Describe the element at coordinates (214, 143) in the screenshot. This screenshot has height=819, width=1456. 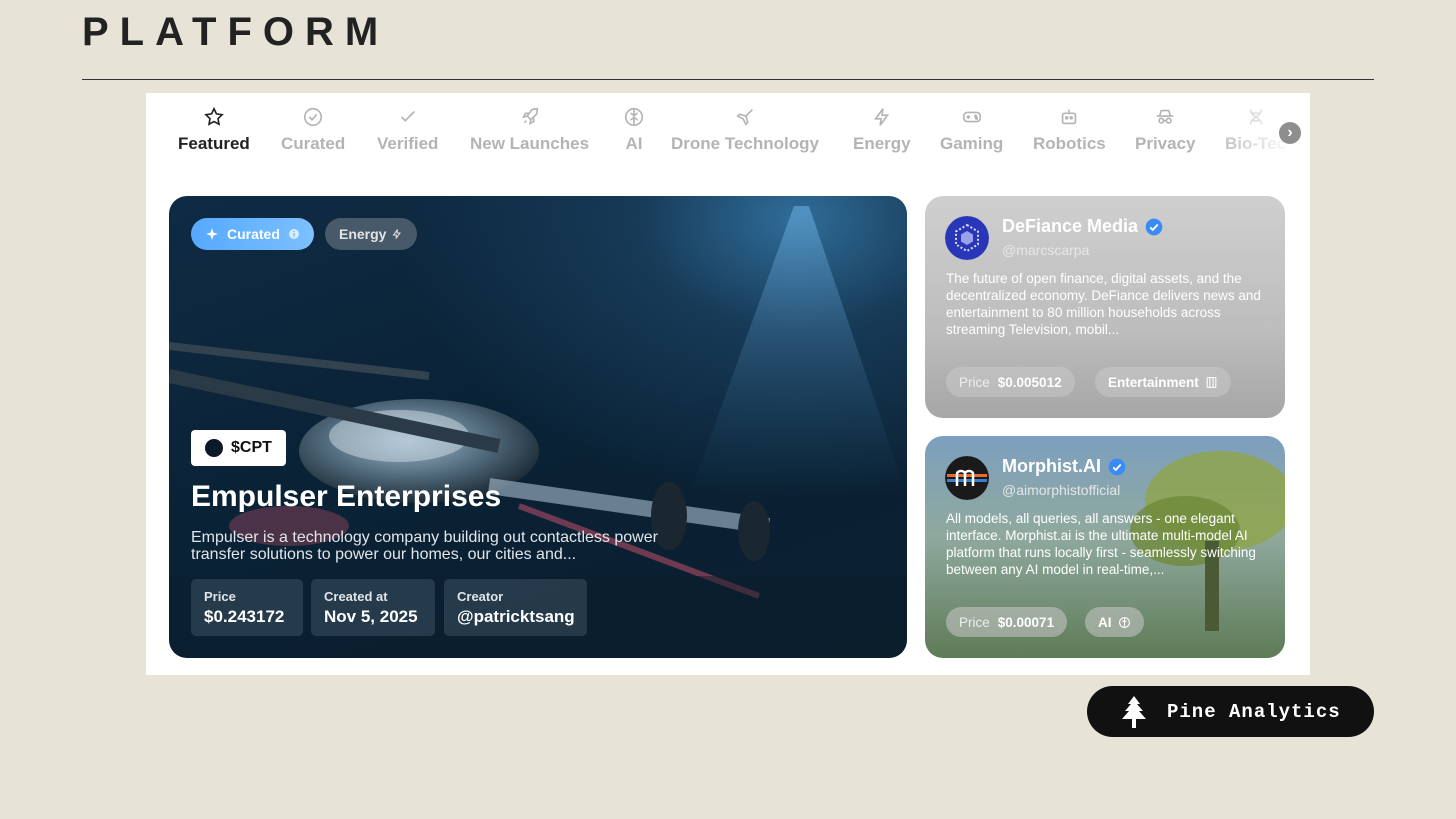
I see `tab-label: Featured` at that location.